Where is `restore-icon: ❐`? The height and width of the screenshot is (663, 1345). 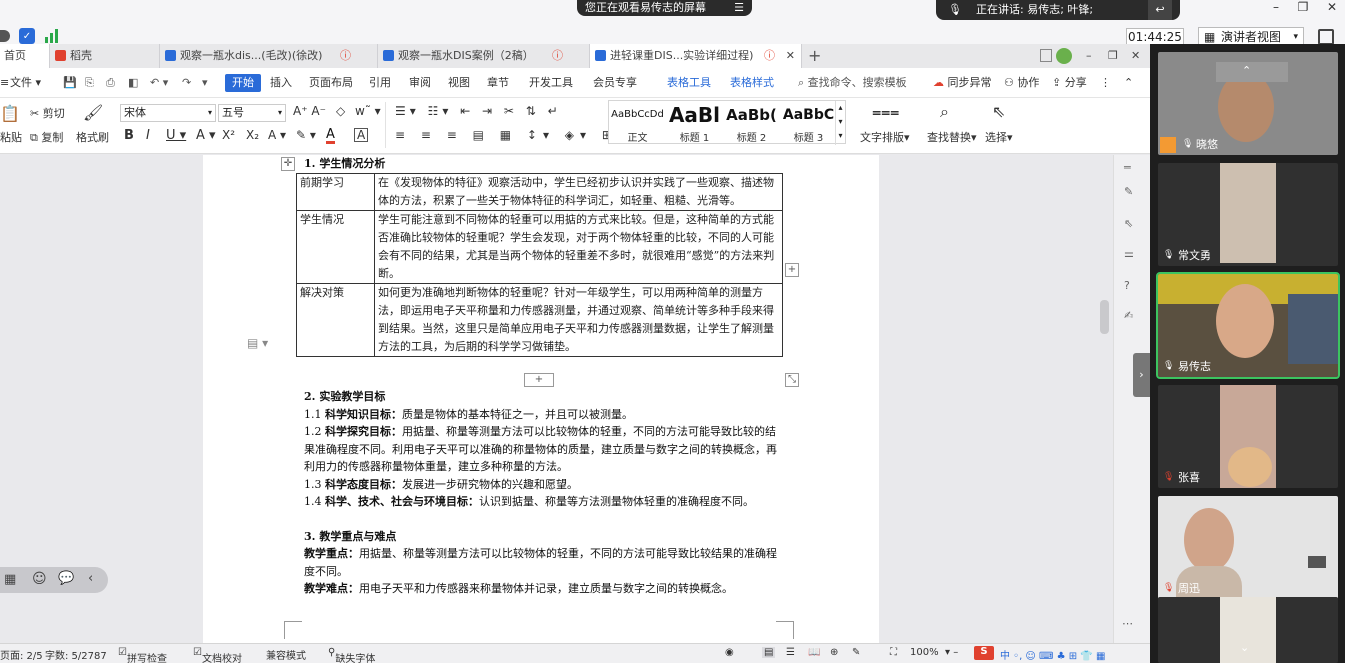 restore-icon: ❐ is located at coordinates (1303, 7).